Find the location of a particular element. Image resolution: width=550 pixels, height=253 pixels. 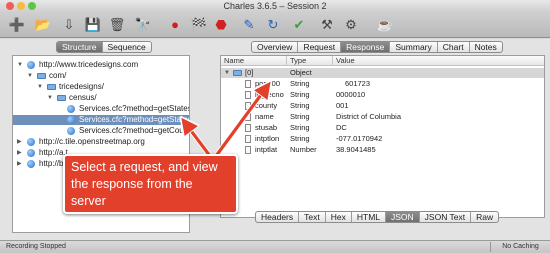

json-row: name String District of Columbia is located at coordinates (382, 117).